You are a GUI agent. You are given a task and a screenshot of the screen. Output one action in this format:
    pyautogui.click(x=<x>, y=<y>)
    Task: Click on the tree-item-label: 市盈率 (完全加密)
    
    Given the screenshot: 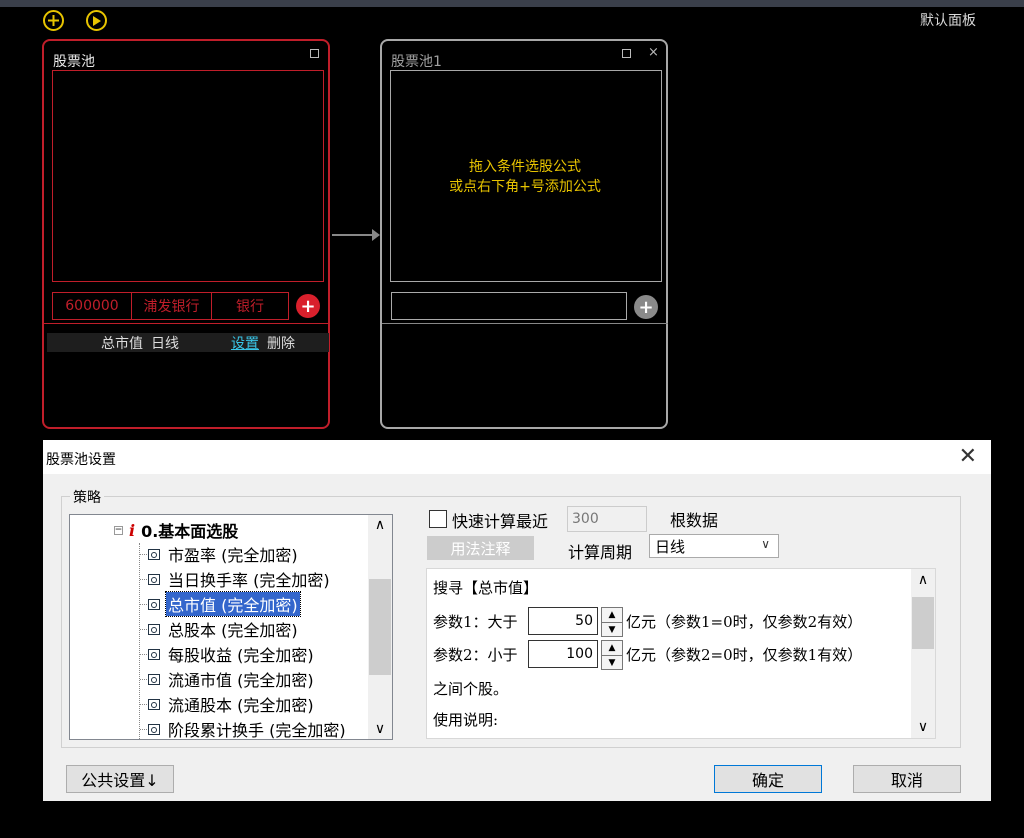 What is the action you would take?
    pyautogui.click(x=233, y=555)
    